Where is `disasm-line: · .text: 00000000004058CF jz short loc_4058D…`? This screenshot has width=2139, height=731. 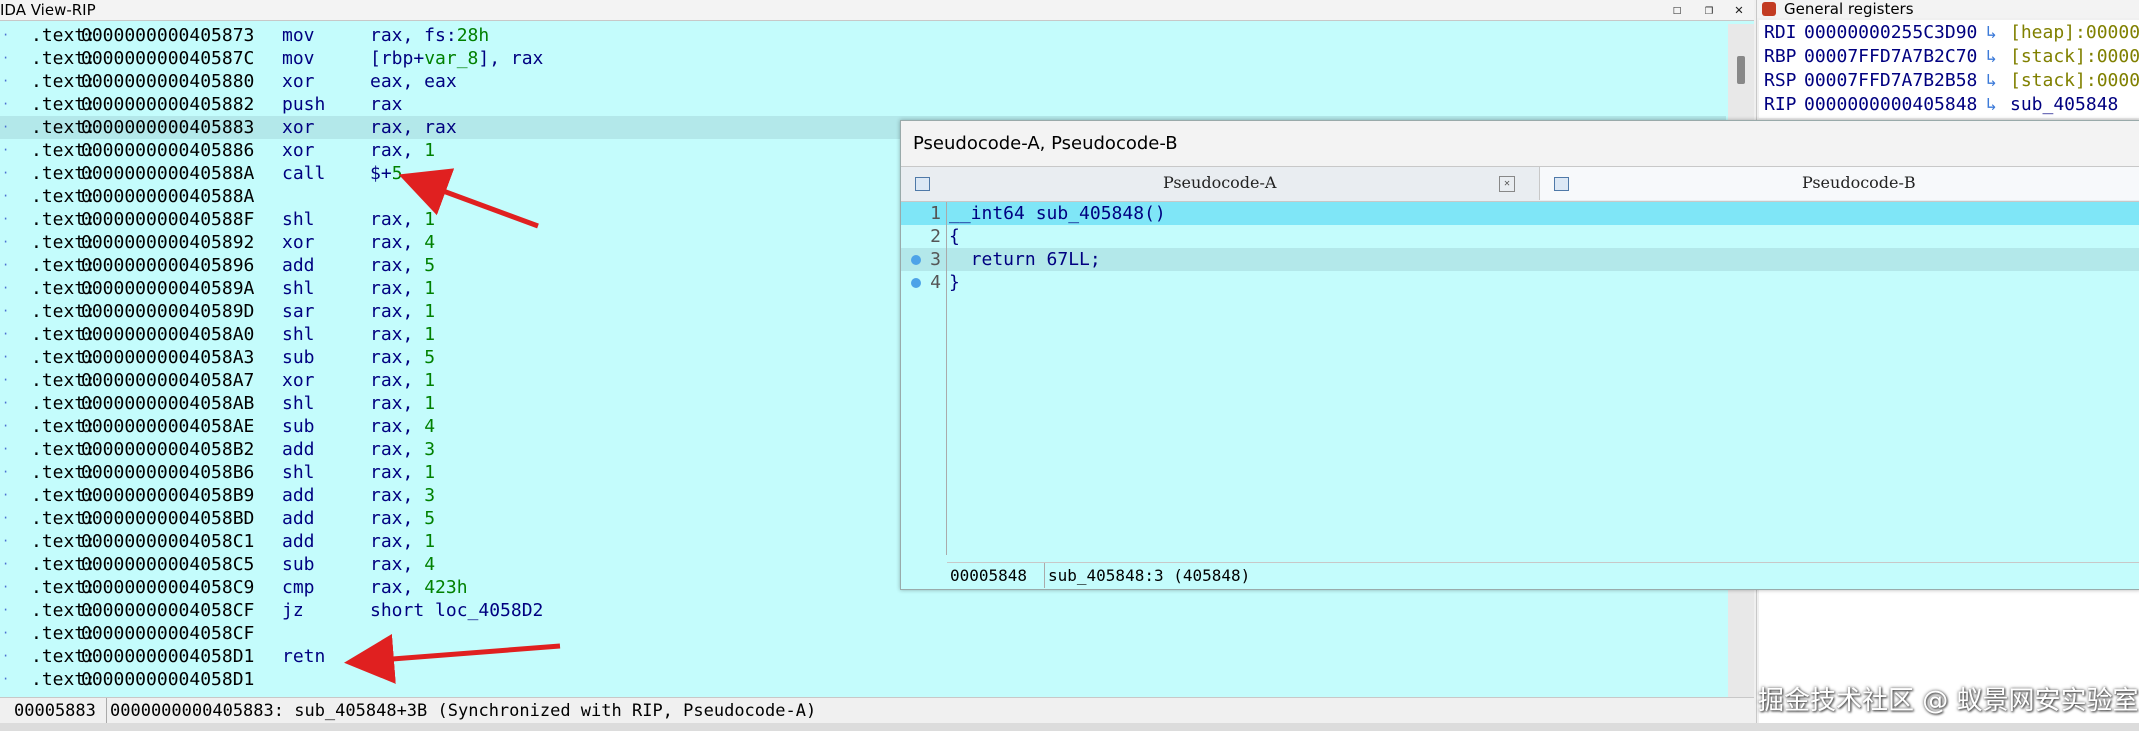 disasm-line: · .text: 00000000004058CF jz short loc_4058D… is located at coordinates (863, 610).